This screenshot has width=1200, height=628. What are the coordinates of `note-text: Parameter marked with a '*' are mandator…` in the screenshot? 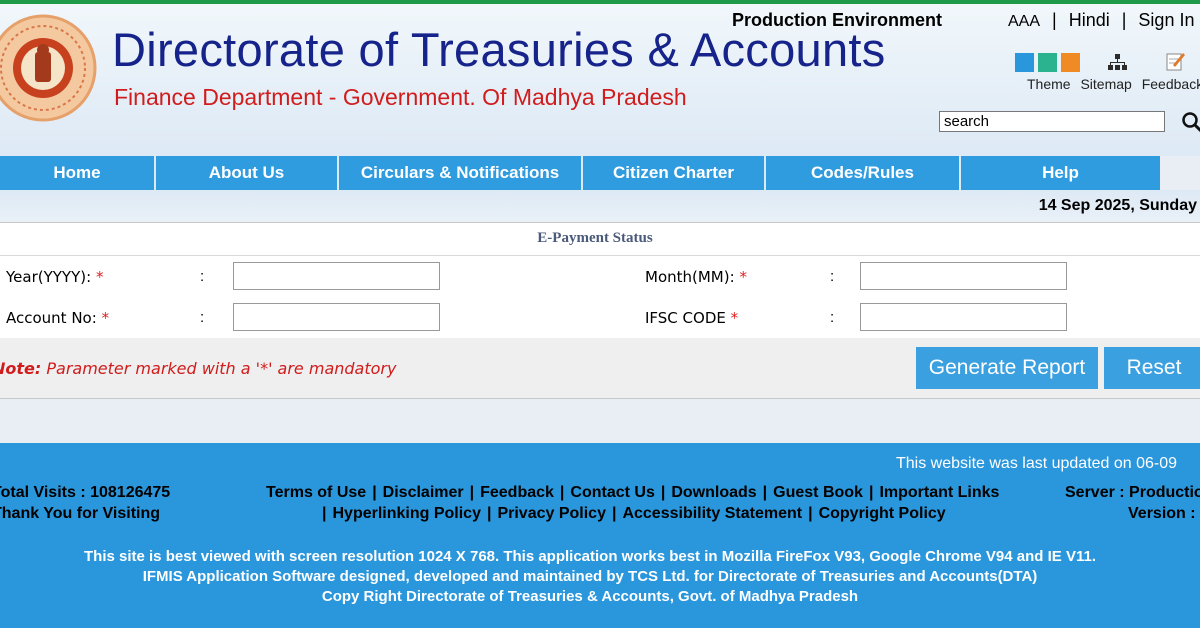 It's located at (221, 368).